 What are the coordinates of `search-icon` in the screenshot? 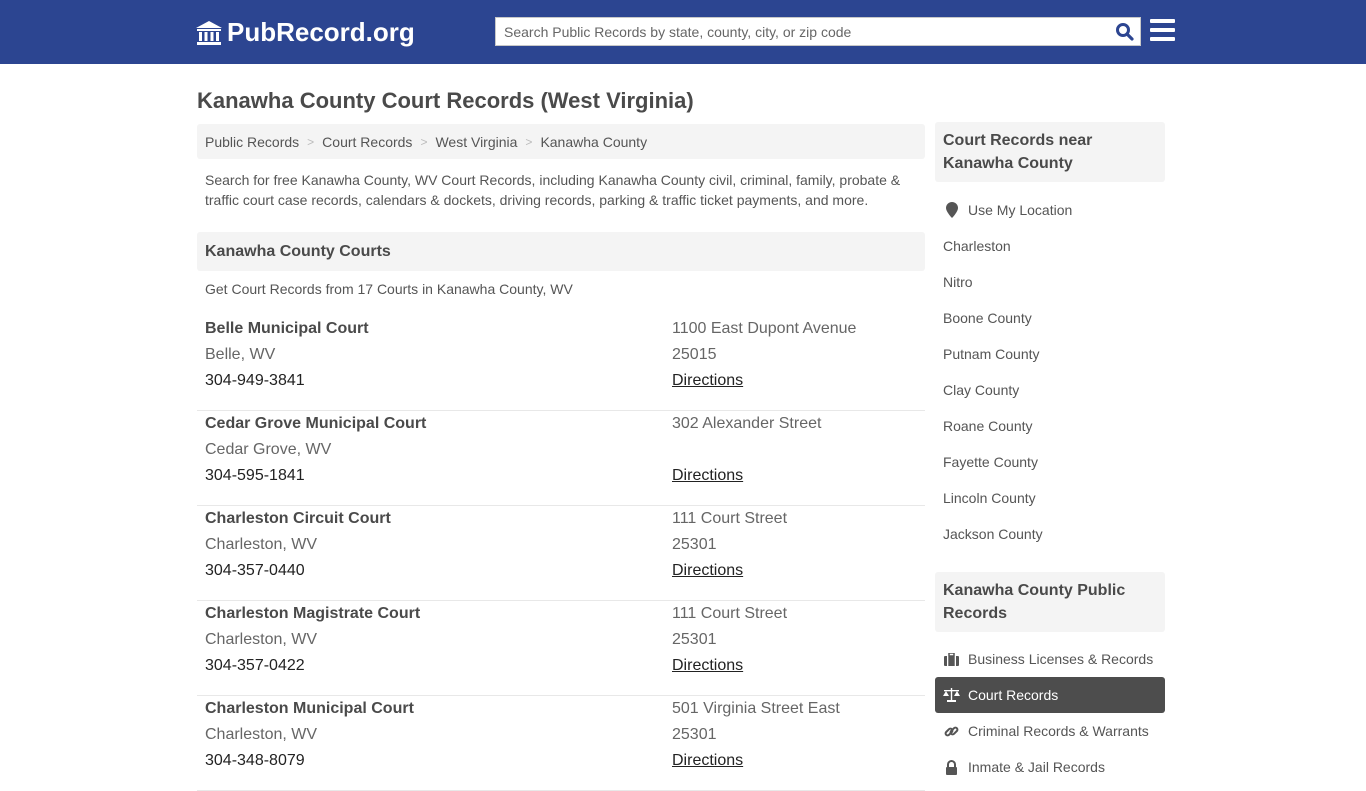 It's located at (1124, 32).